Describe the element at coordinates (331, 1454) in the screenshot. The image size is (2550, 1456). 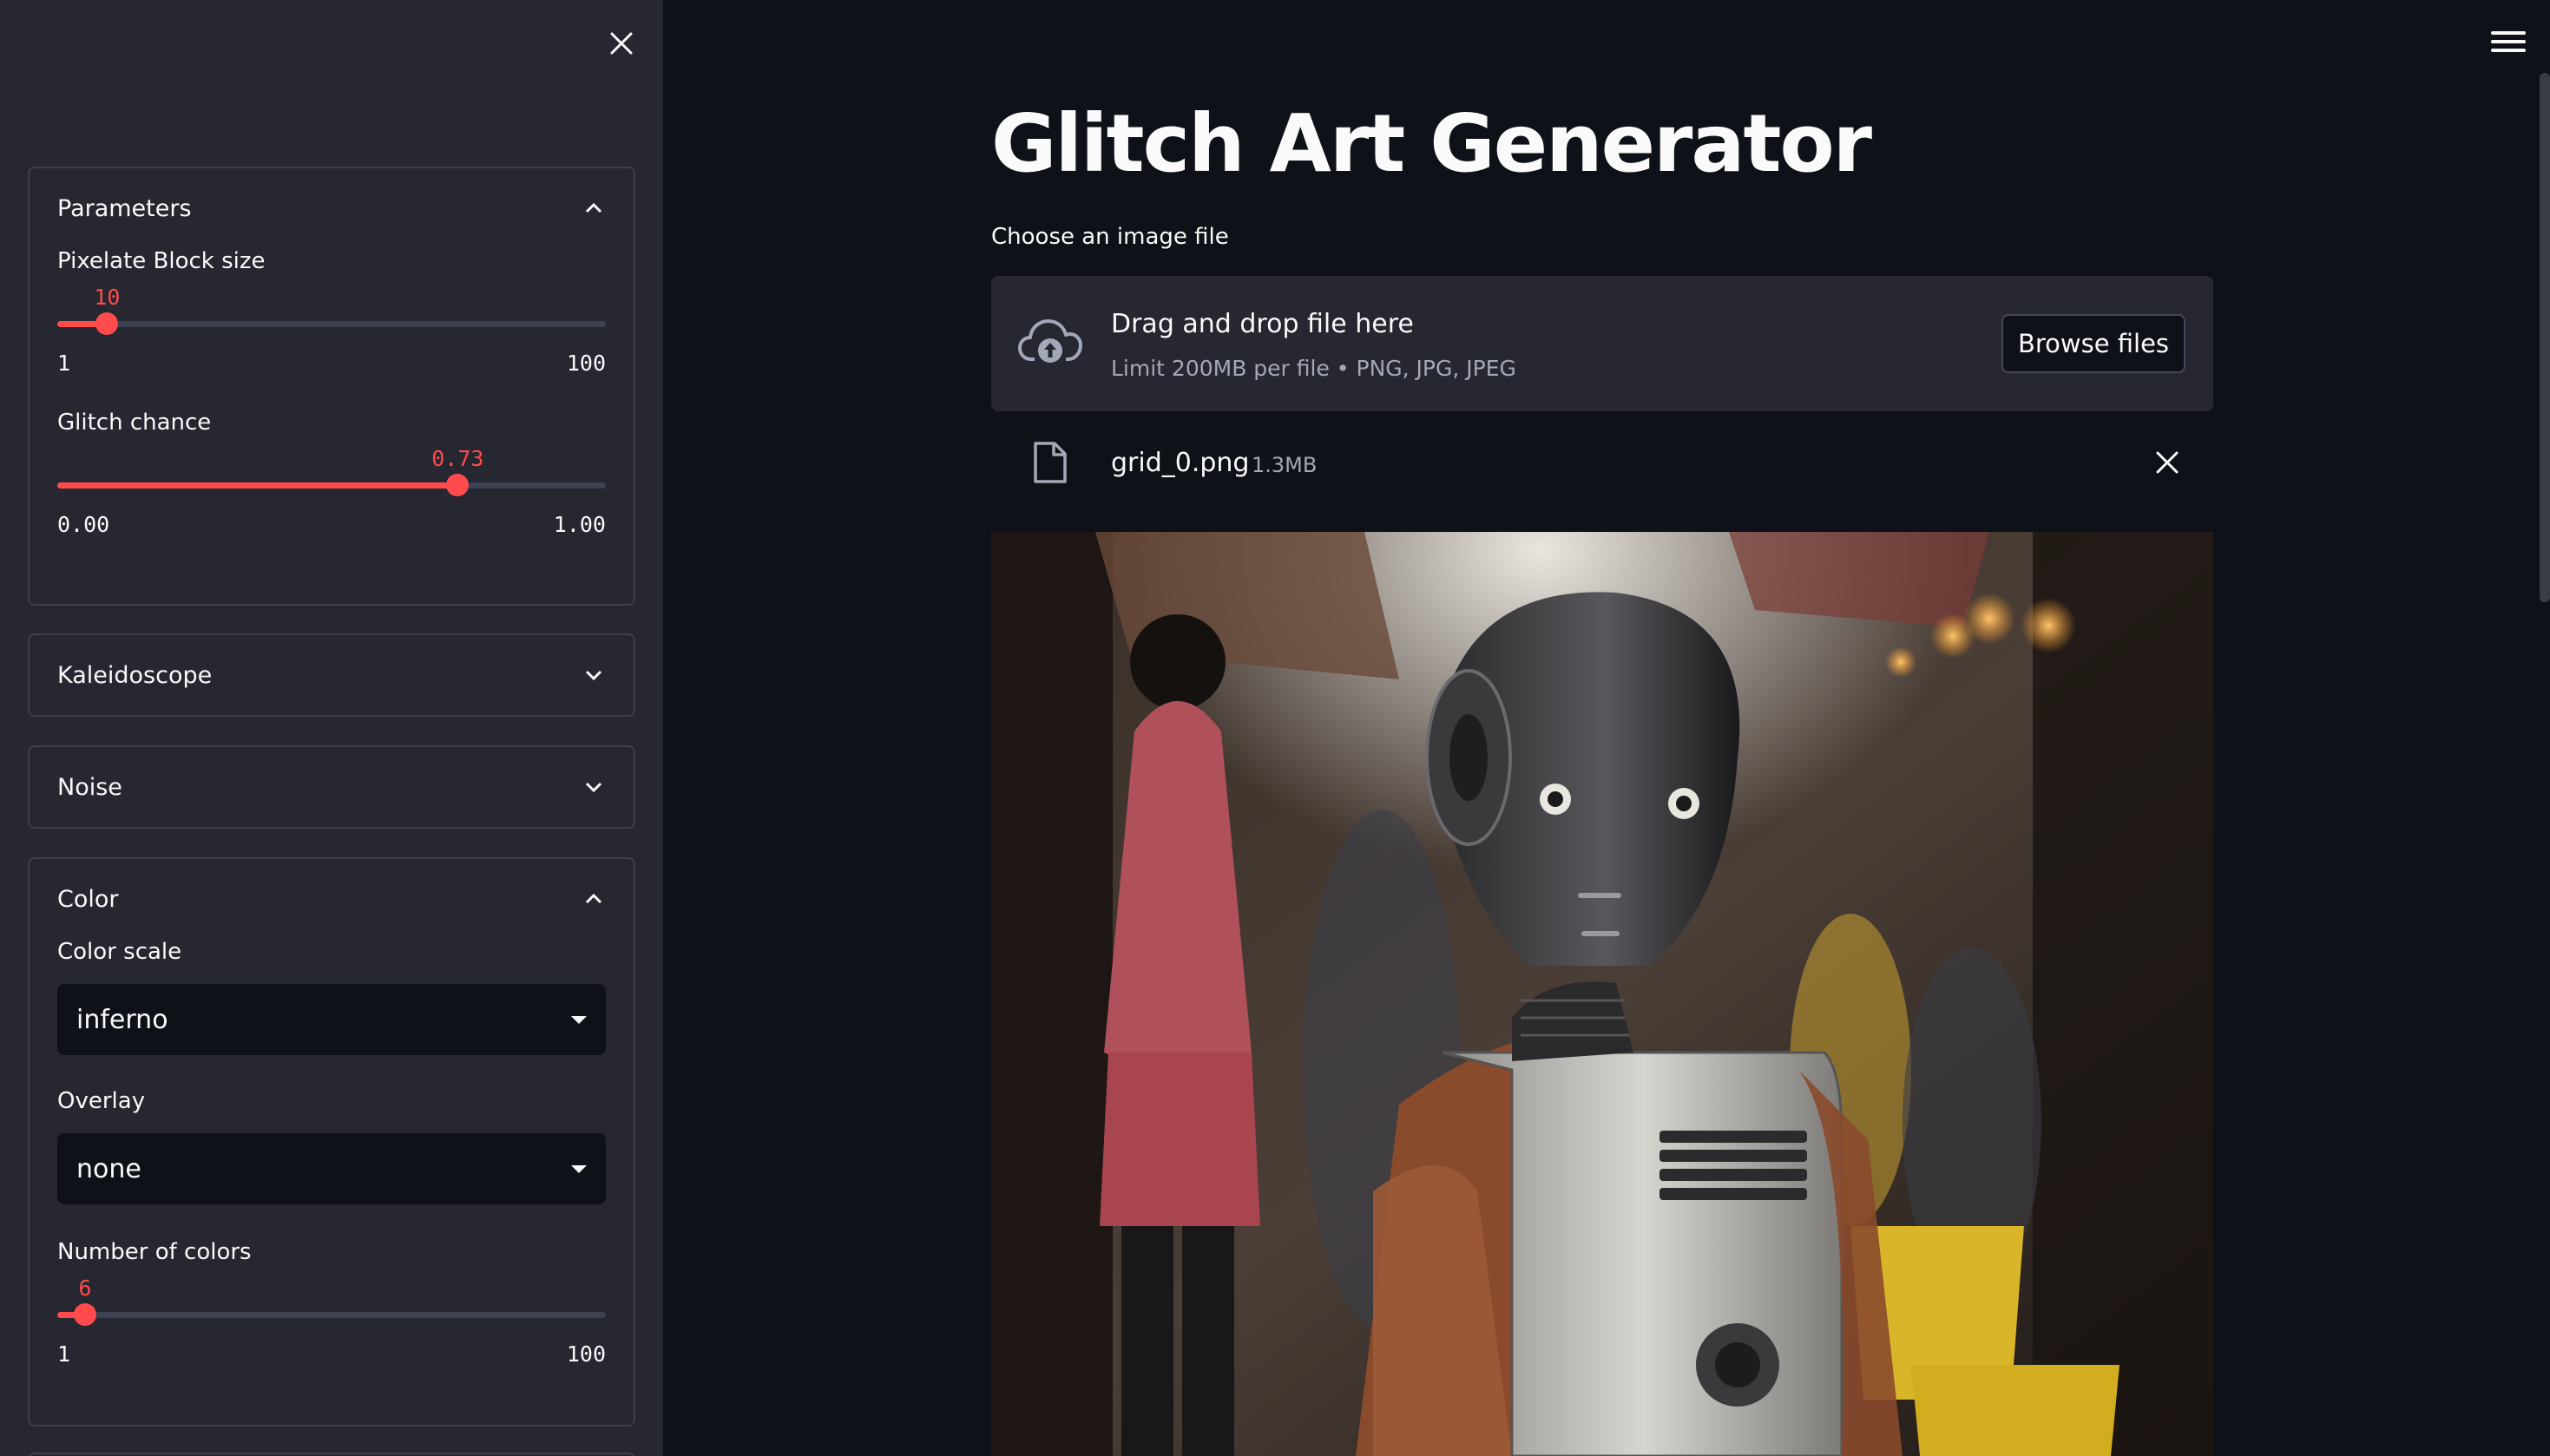
I see `next-expander-edge` at that location.